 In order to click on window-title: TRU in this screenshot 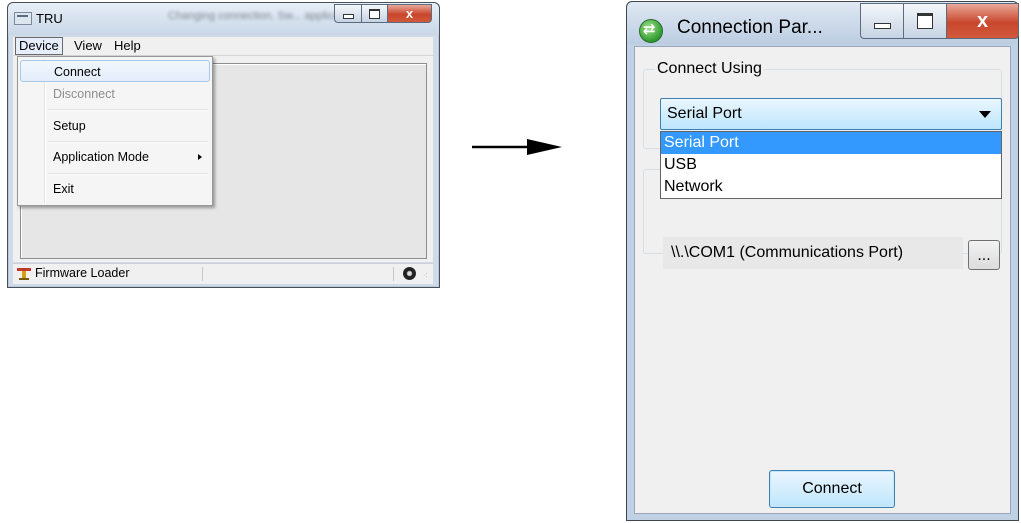, I will do `click(49, 18)`.